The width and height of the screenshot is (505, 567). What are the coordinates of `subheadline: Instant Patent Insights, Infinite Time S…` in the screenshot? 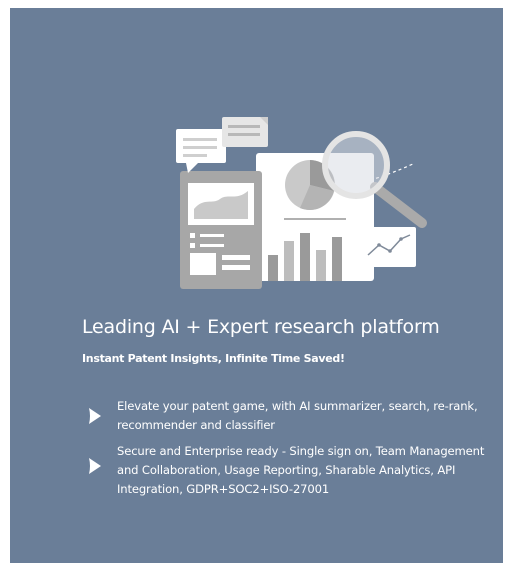 It's located at (213, 358).